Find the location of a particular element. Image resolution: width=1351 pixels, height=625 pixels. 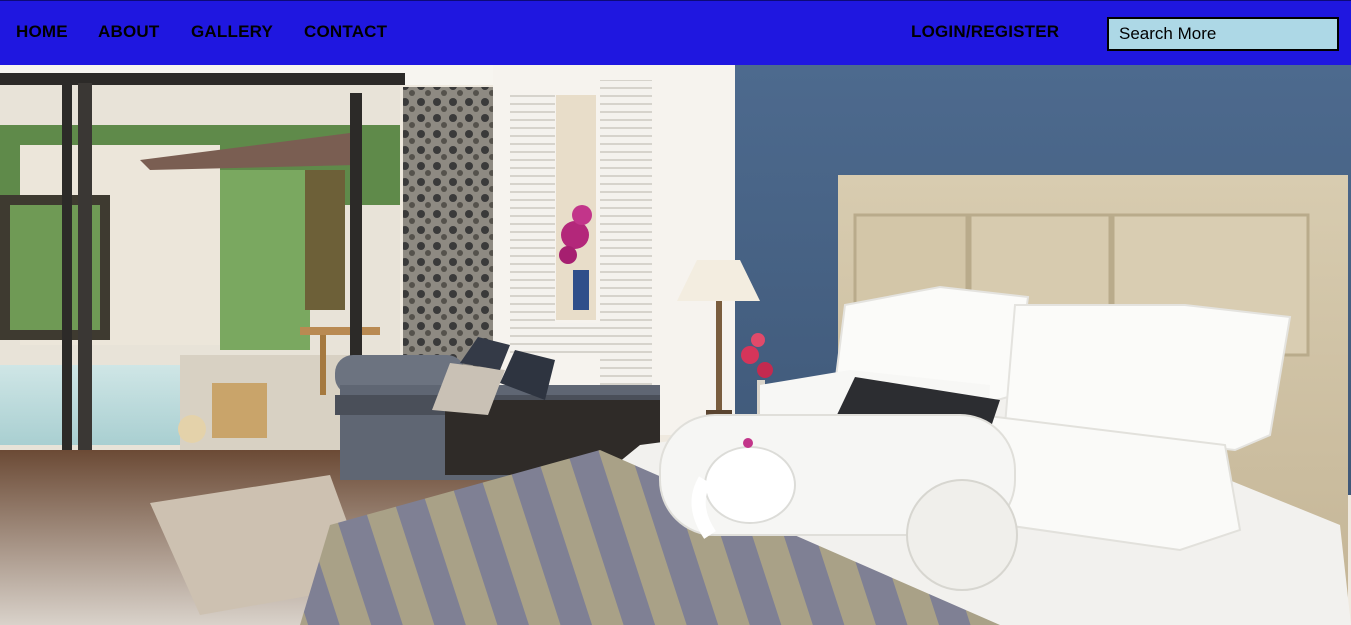

nav-home-link: HOME is located at coordinates (42, 32).